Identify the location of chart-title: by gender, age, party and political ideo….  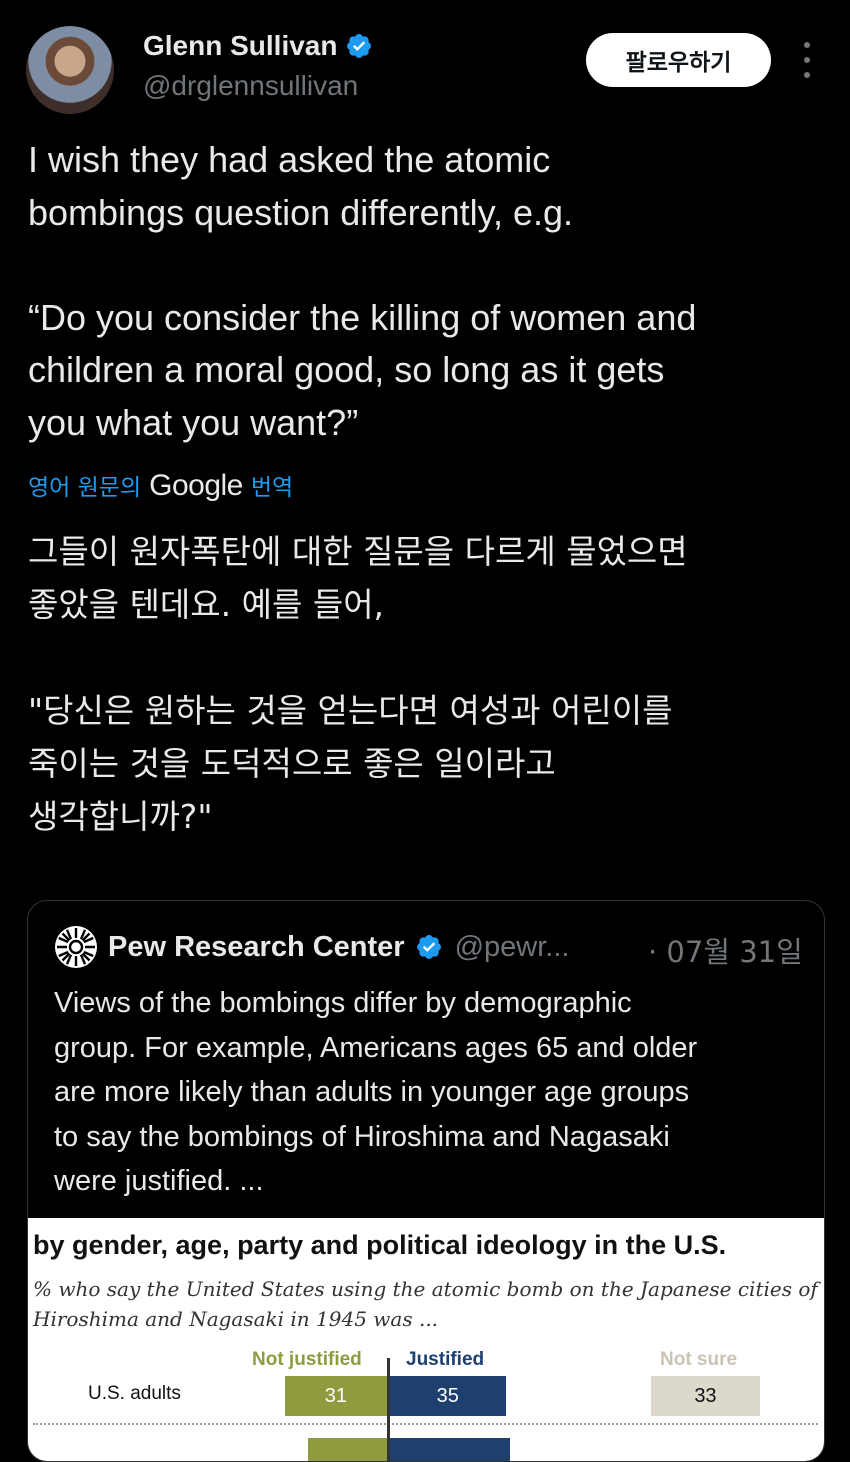
(380, 1245).